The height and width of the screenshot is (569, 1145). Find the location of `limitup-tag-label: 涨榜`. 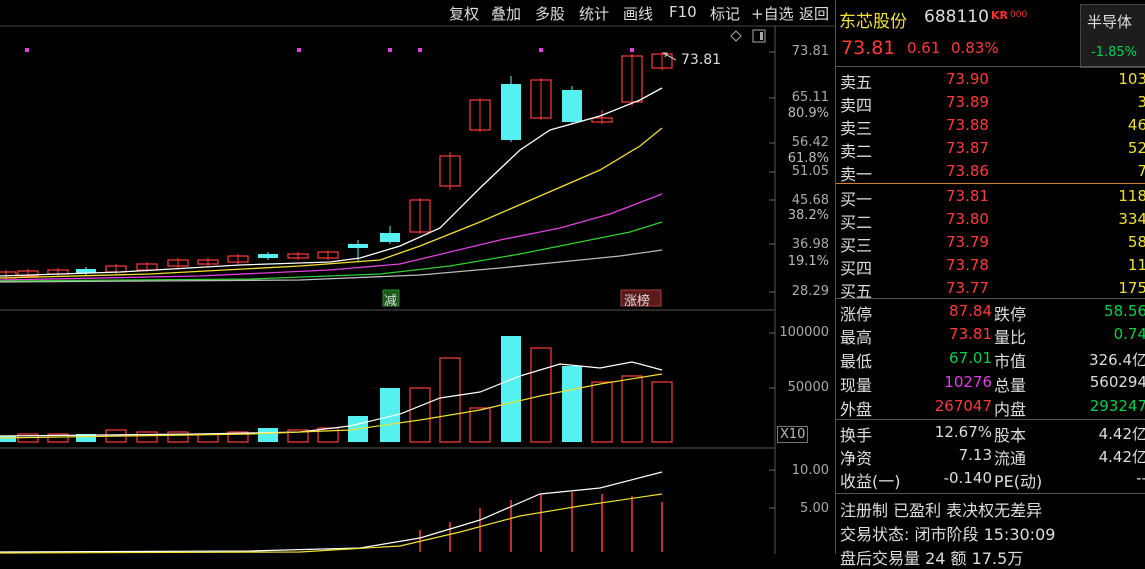

limitup-tag-label: 涨榜 is located at coordinates (637, 301).